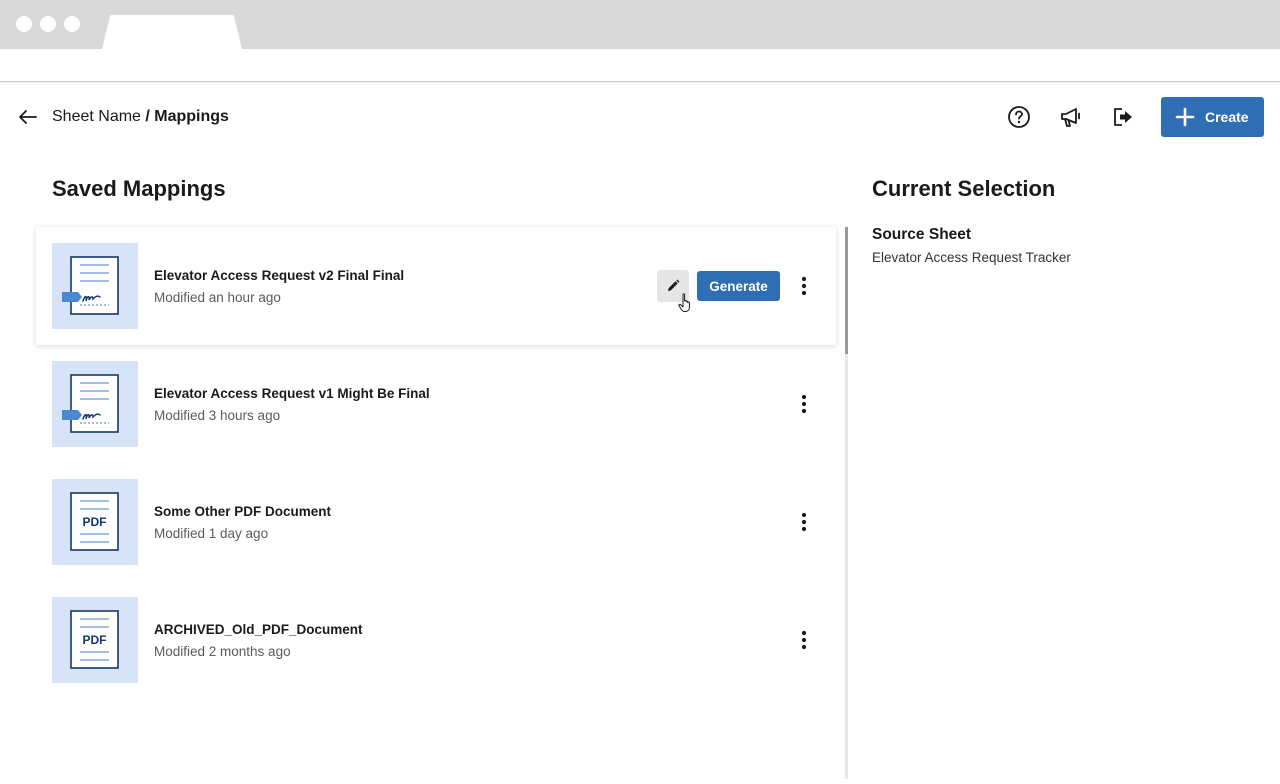 The width and height of the screenshot is (1280, 784). Describe the element at coordinates (96, 116) in the screenshot. I see `breadcrumb-parent: Sheet Name` at that location.